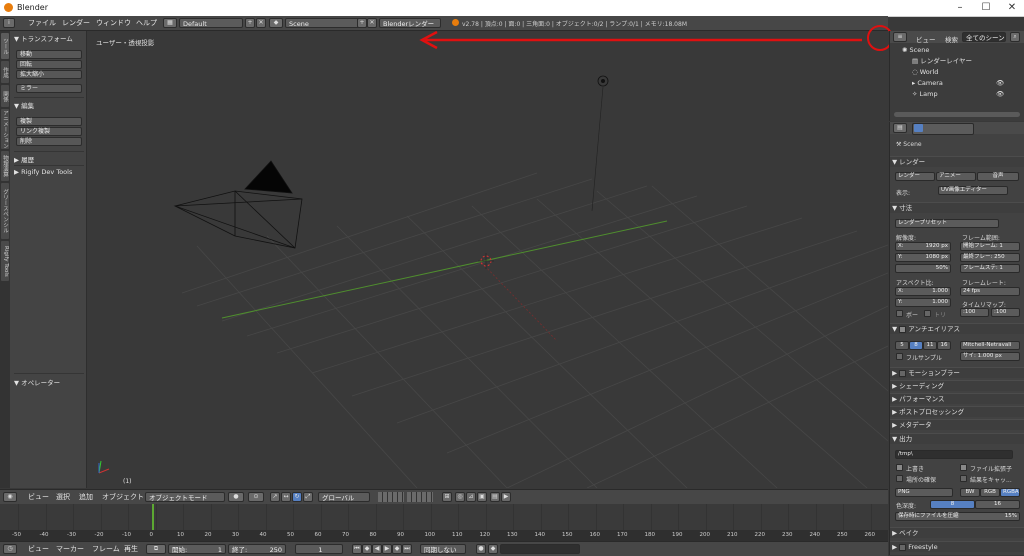  I want to click on keying-set-field, so click(540, 549).